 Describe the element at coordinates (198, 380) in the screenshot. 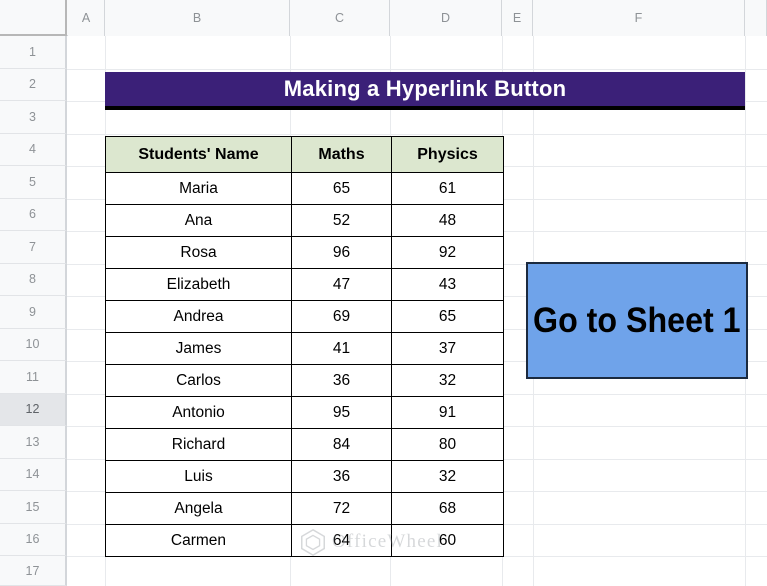

I see `cell-student-name: Carlos` at that location.